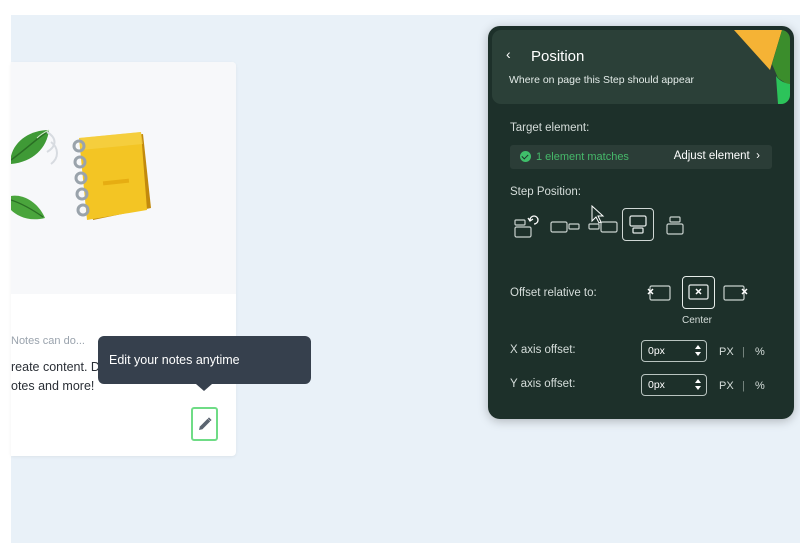 This screenshot has height=558, width=800. What do you see at coordinates (762, 67) in the screenshot?
I see `decorative-shapes` at bounding box center [762, 67].